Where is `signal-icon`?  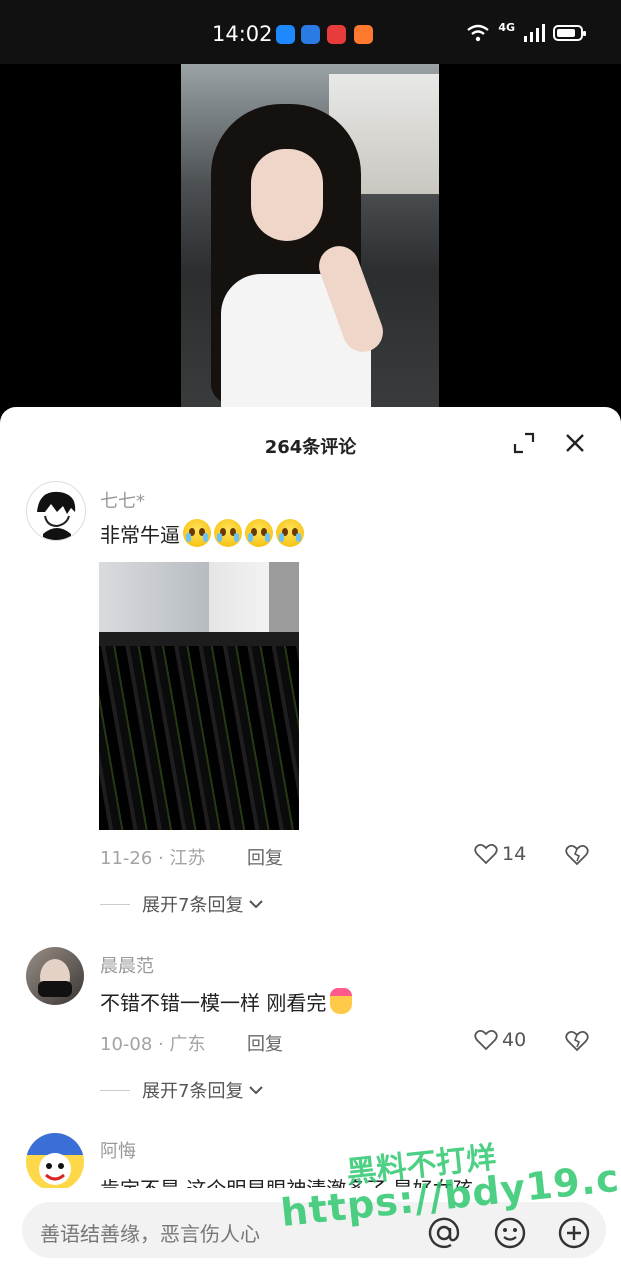 signal-icon is located at coordinates (534, 33).